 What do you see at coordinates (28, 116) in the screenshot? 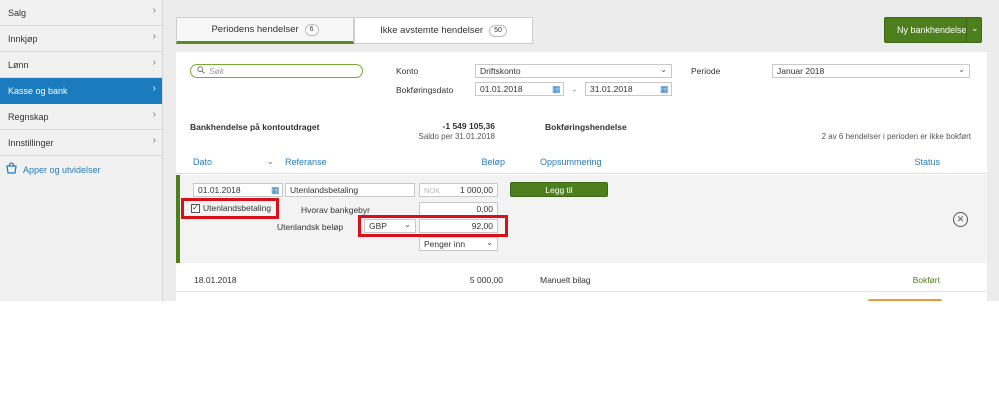
I see `sidebar-item-label: Regnskap` at bounding box center [28, 116].